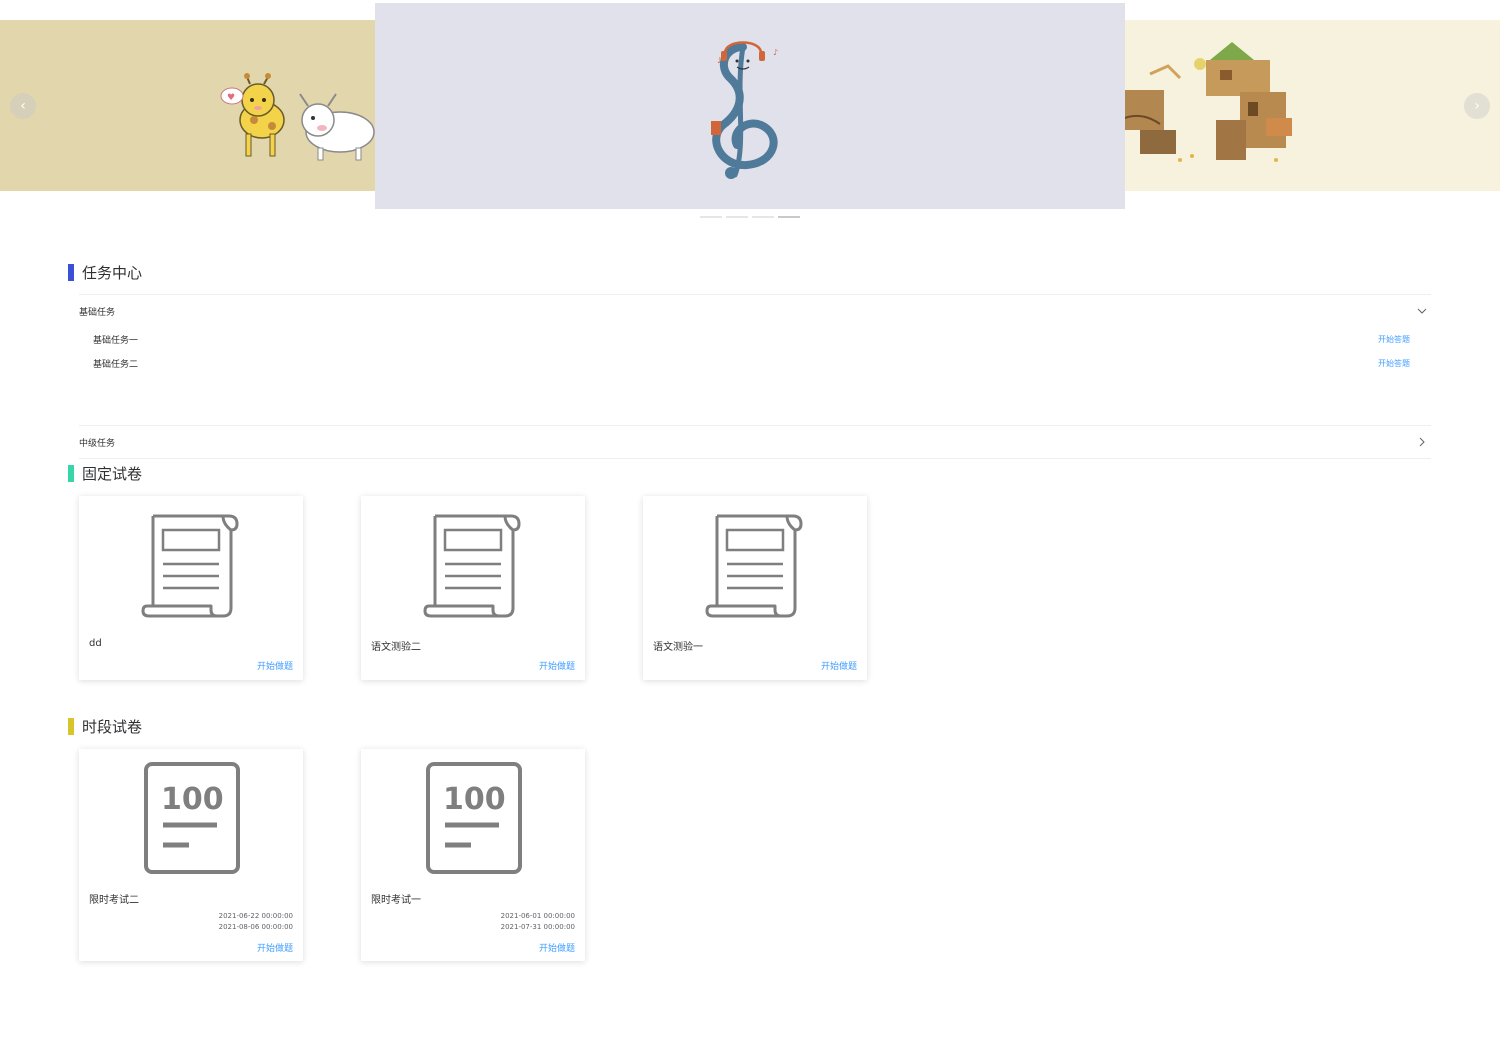 The image size is (1500, 1061). I want to click on task-group-title: 中级任务, so click(97, 443).